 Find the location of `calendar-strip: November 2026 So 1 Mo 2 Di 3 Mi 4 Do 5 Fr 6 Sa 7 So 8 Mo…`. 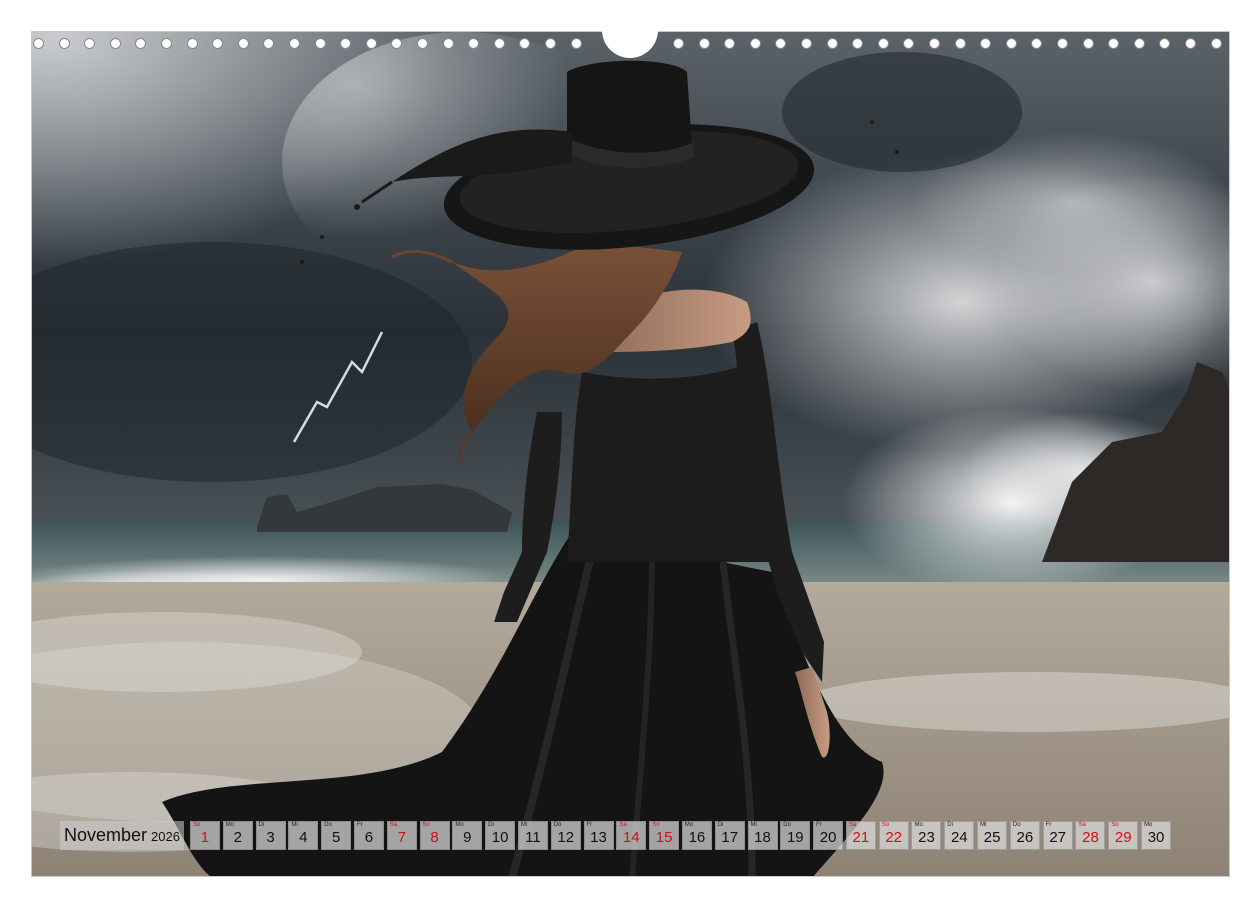

calendar-strip: November 2026 So 1 Mo 2 Di 3 Mi 4 Do 5 Fr 6 Sa 7 So 8 Mo… is located at coordinates (617, 835).